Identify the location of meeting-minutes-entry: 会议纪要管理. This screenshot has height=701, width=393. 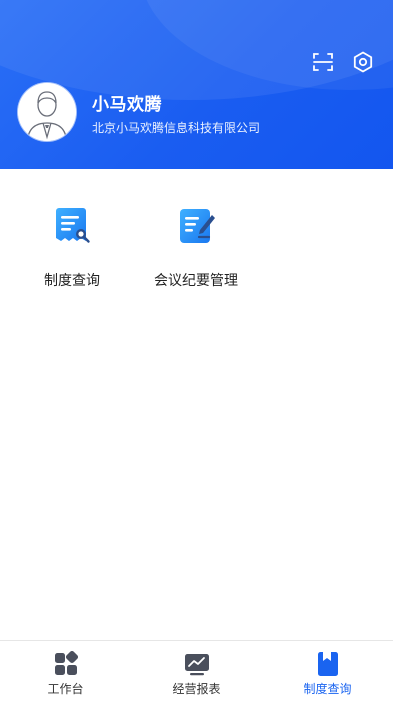
(196, 250).